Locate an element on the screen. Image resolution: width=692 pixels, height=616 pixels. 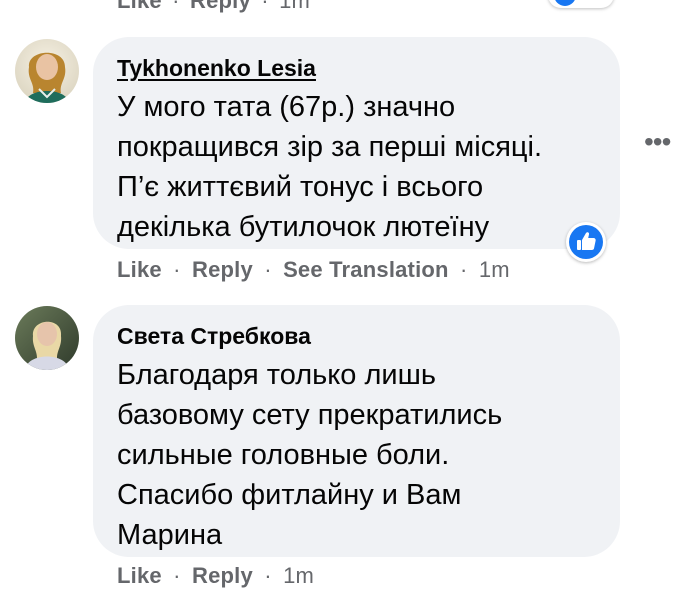
comment-text-line: Благодаря только лишь is located at coordinates (276, 375).